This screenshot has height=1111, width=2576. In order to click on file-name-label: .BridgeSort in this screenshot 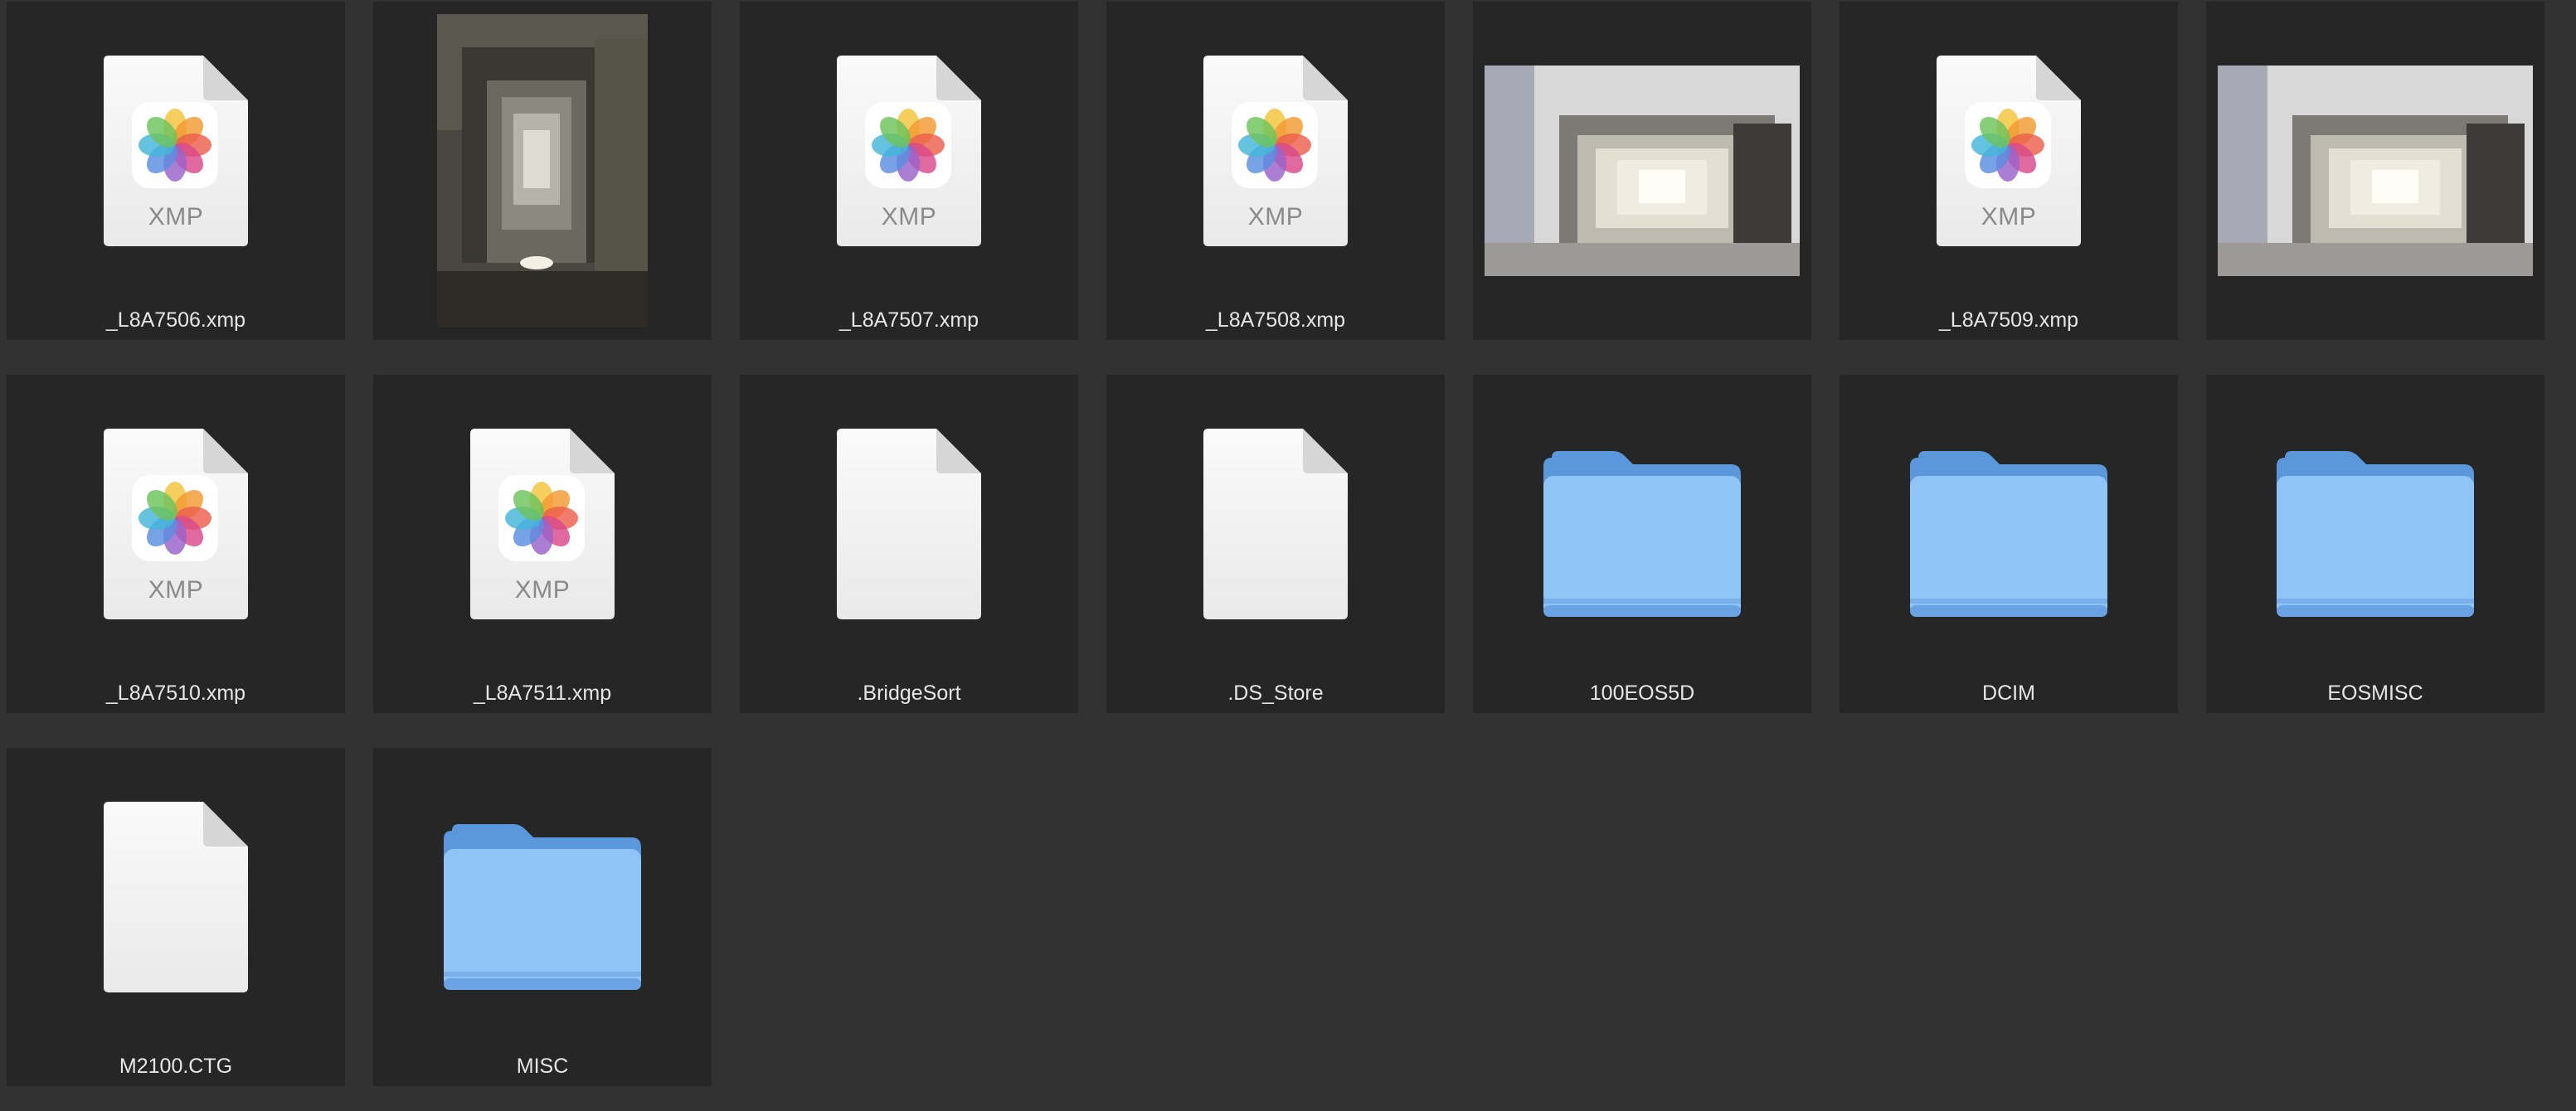, I will do `click(909, 693)`.